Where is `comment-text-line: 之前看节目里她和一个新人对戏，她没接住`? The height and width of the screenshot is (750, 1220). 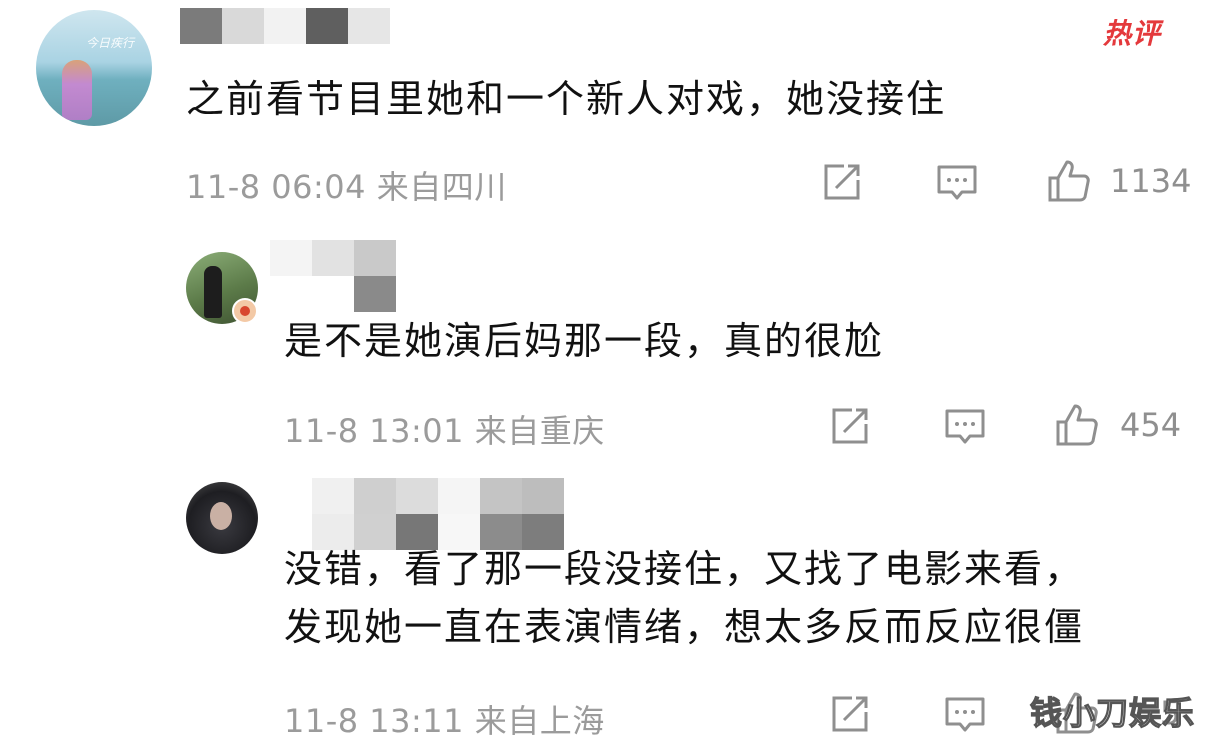 comment-text-line: 之前看节目里她和一个新人对戏，她没接住 is located at coordinates (566, 99).